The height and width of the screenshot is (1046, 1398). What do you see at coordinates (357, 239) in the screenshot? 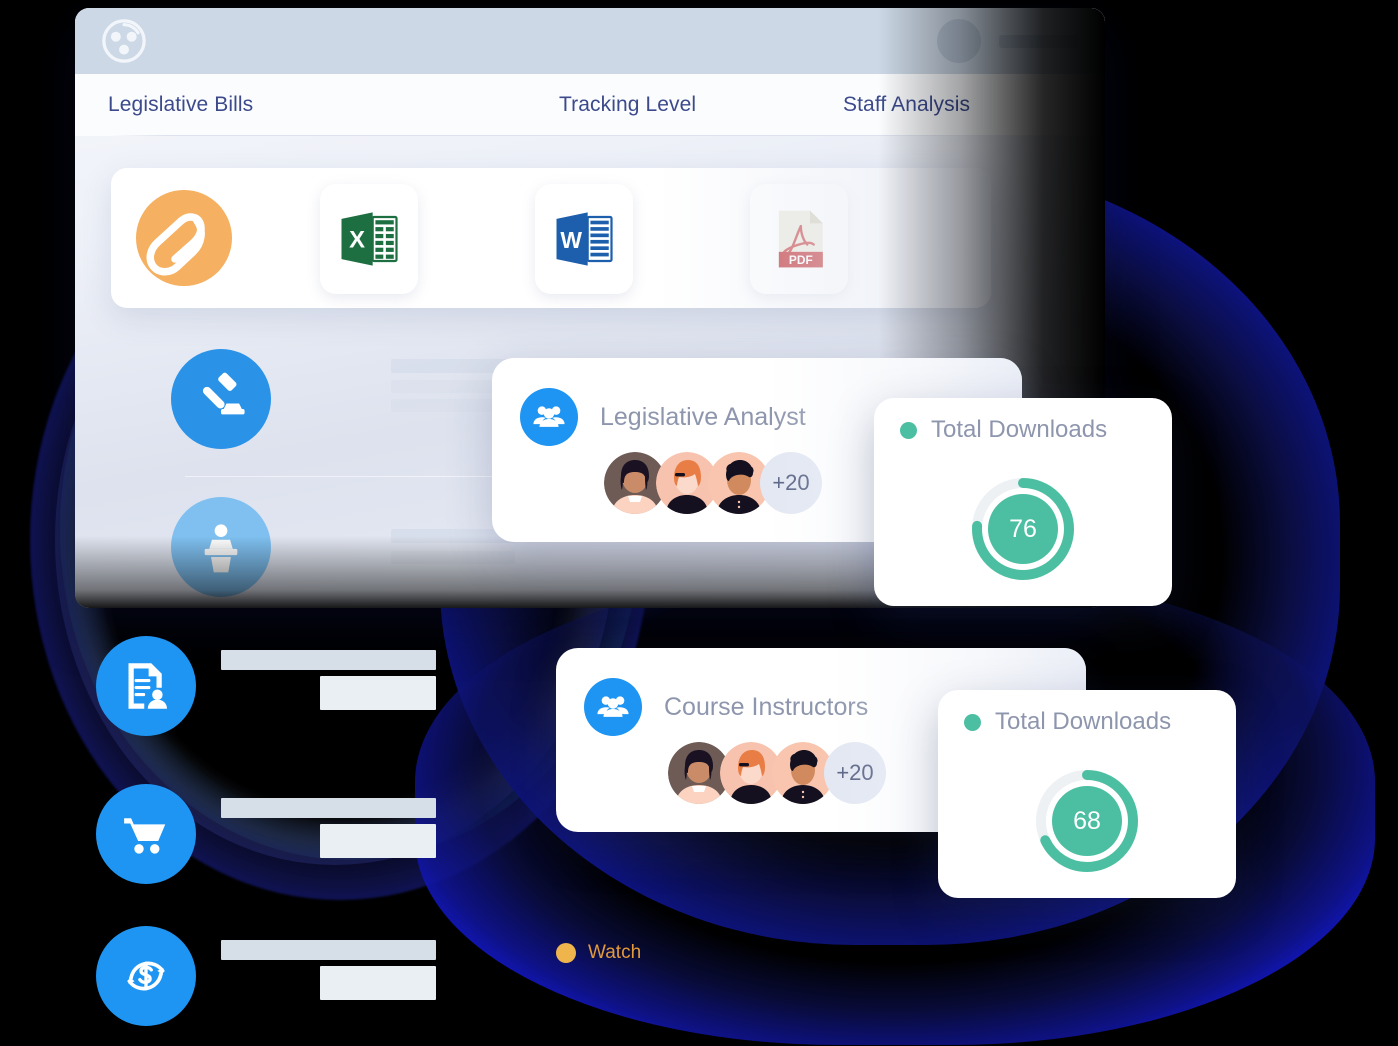
I see `svg-text: X` at bounding box center [357, 239].